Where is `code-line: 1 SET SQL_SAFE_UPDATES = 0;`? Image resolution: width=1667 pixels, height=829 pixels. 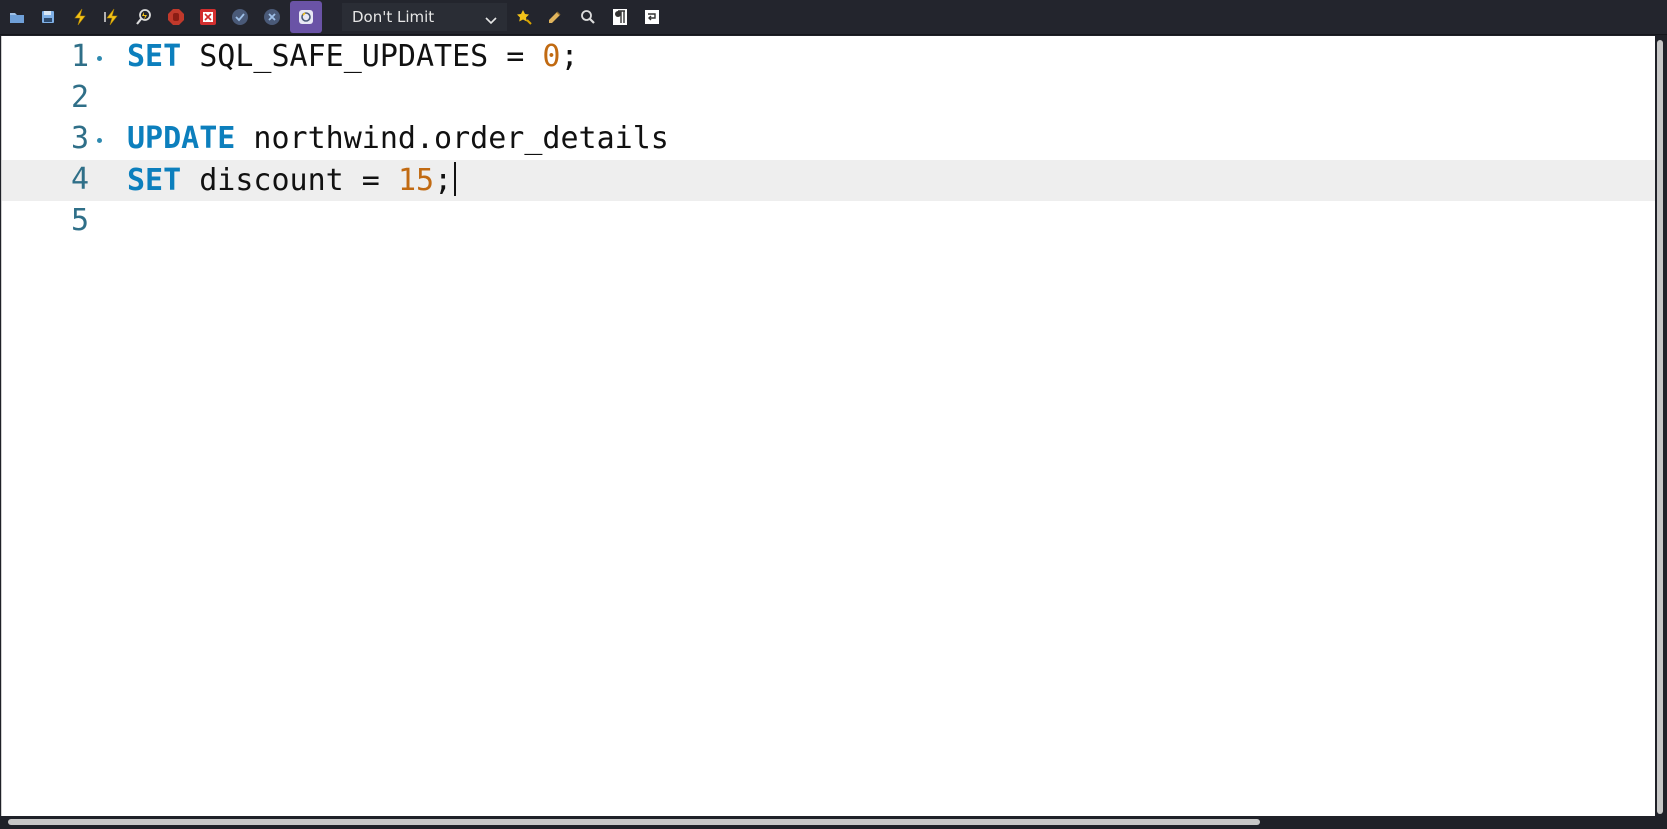
code-line: 1 SET SQL_SAFE_UPDATES = 0; is located at coordinates (828, 57).